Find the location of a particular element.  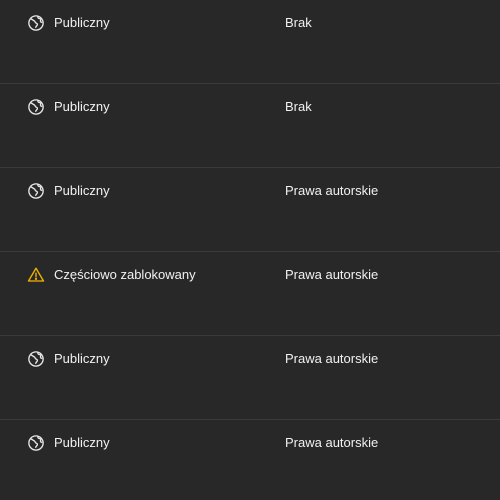

warning-icon is located at coordinates (36, 275).